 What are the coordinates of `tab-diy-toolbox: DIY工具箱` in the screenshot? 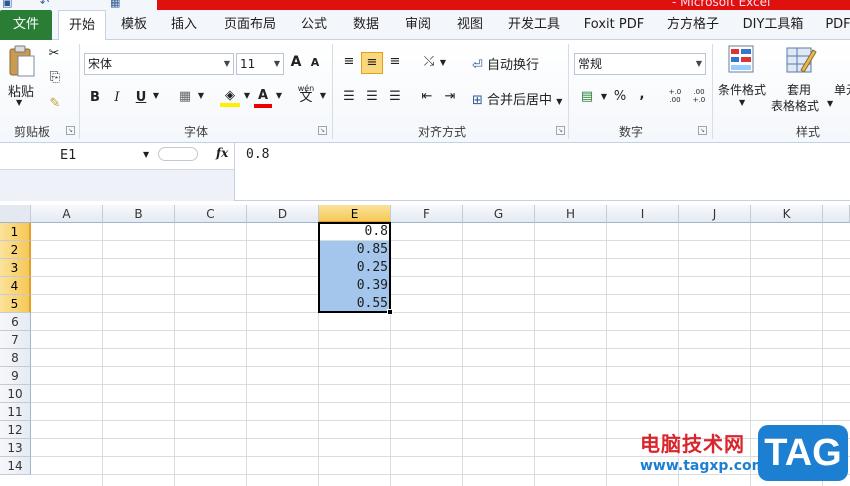 It's located at (773, 25).